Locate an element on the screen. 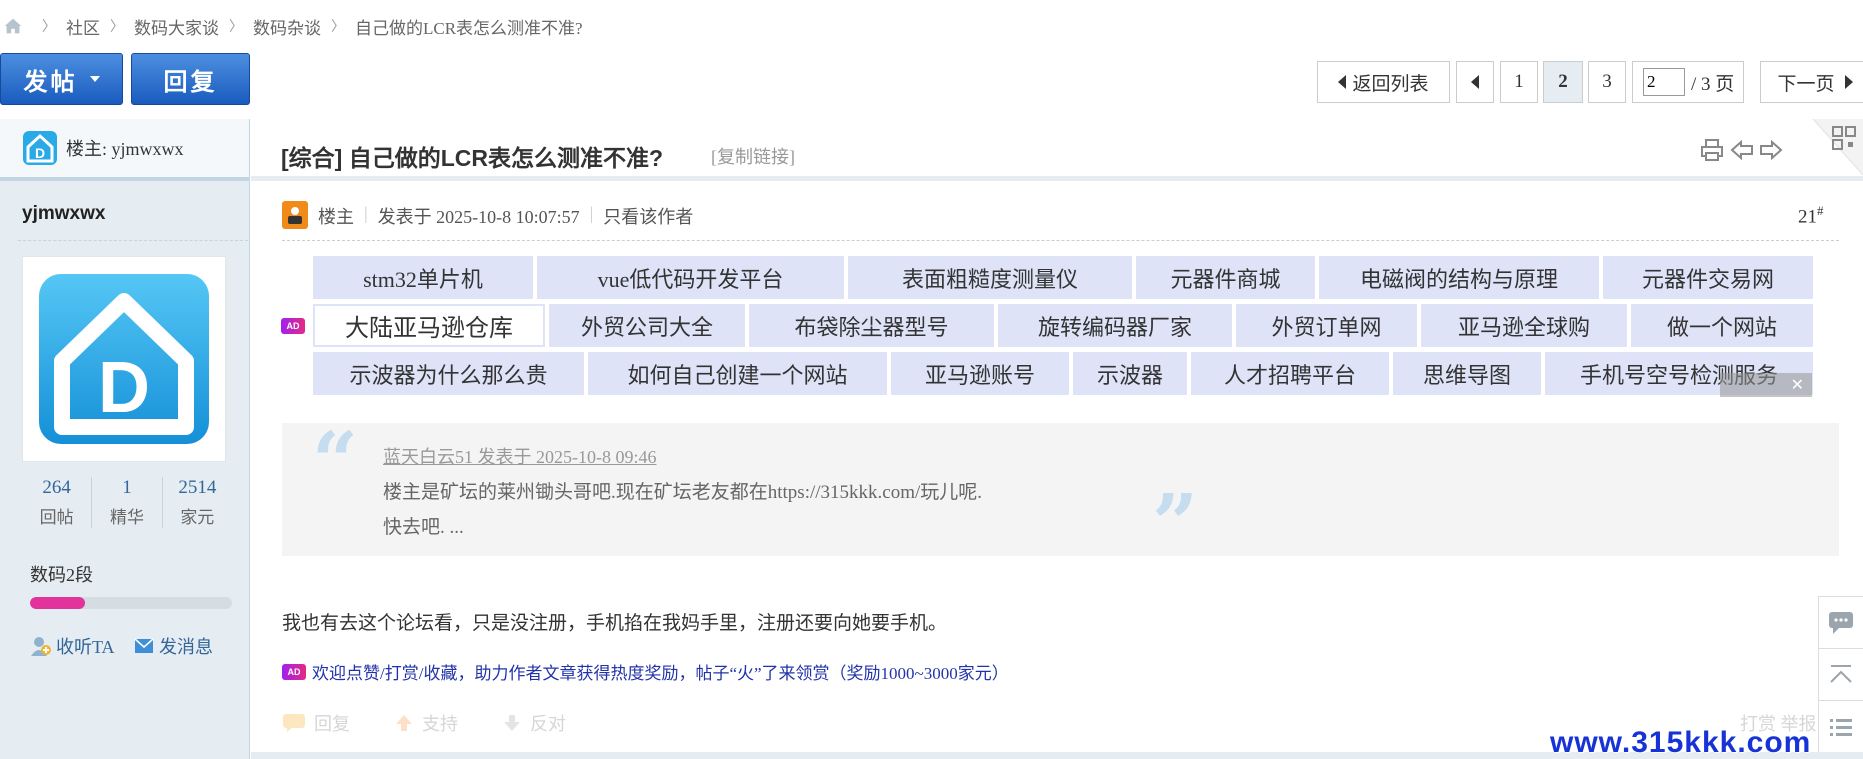 The width and height of the screenshot is (1863, 759). page-2-current: 2 is located at coordinates (1563, 82).